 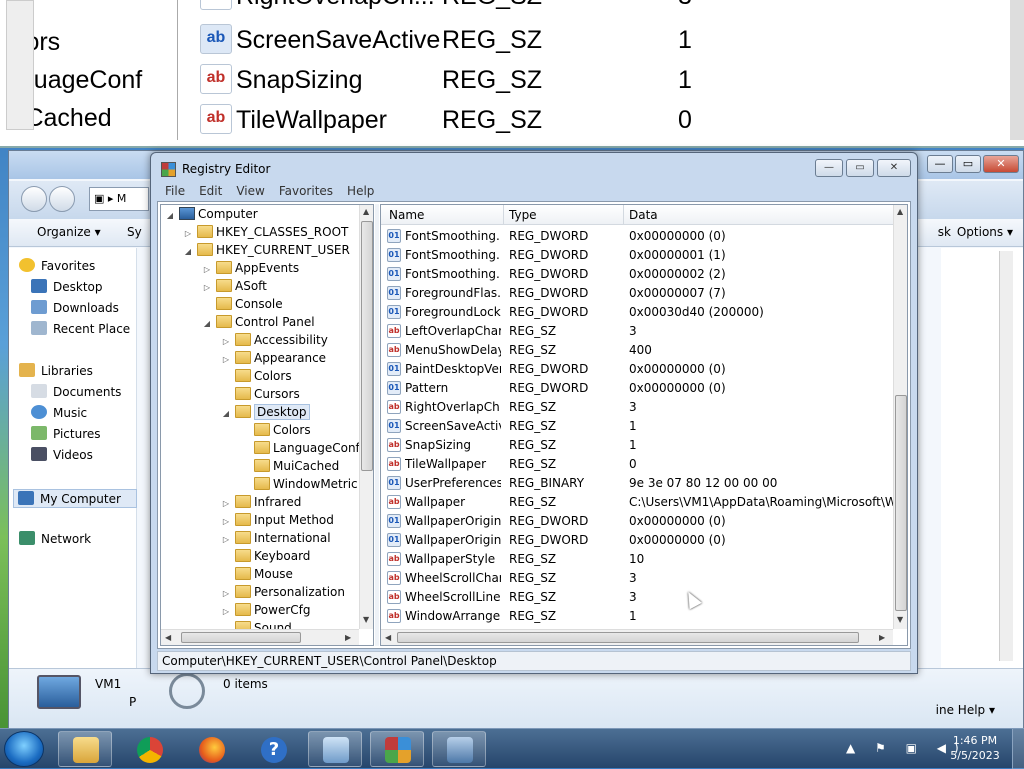 What do you see at coordinates (66, 433) in the screenshot?
I see `nav-pictures: Pictures` at bounding box center [66, 433].